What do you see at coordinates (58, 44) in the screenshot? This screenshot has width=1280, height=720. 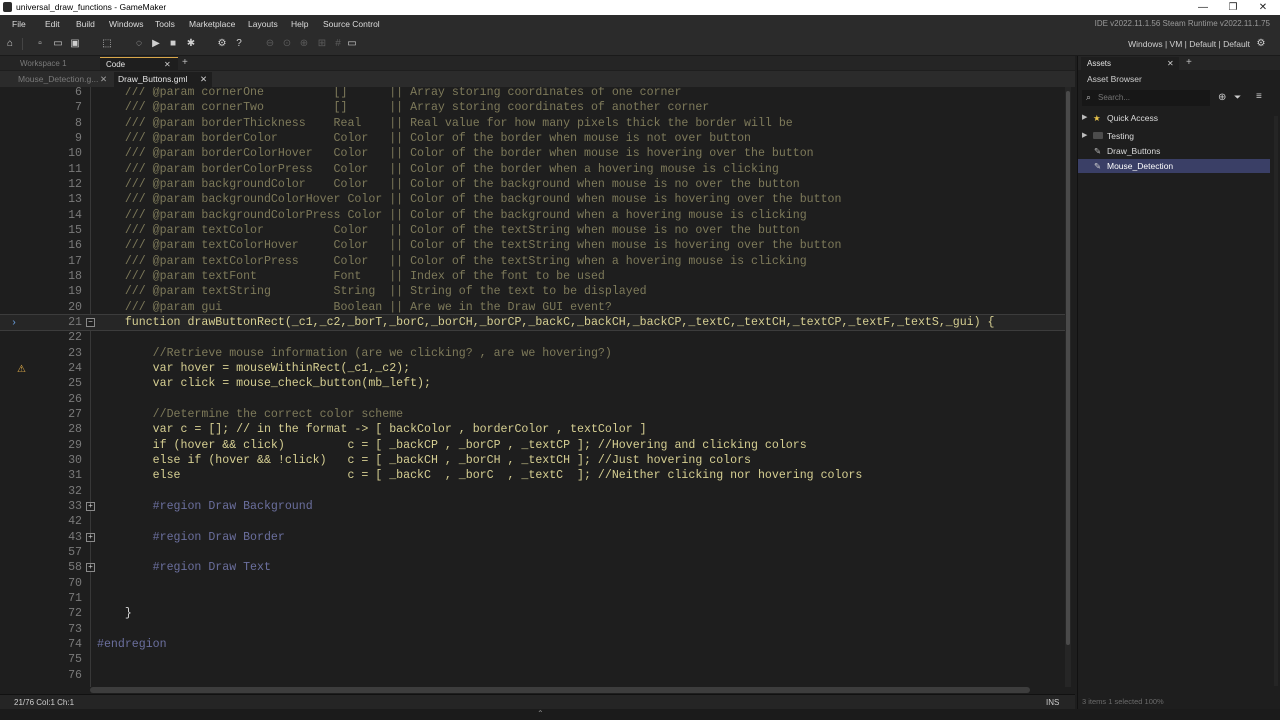 I see `open-project-icon: ▭` at bounding box center [58, 44].